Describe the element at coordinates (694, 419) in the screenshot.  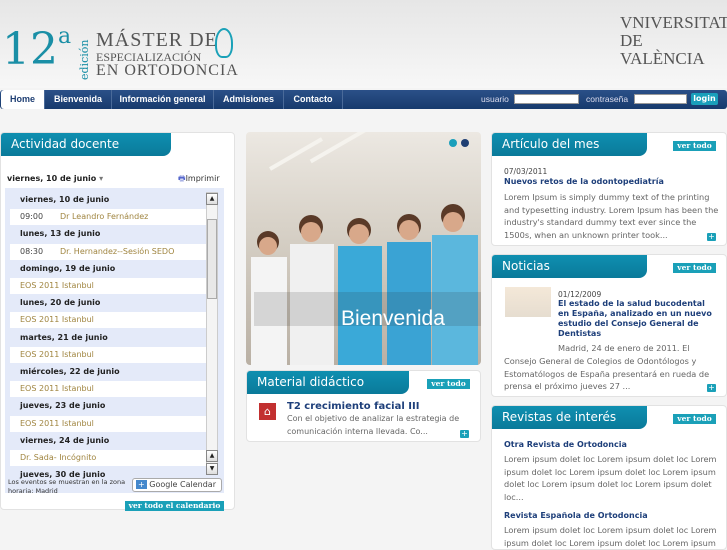
I see `revistas-ver-todo: ver todo` at that location.